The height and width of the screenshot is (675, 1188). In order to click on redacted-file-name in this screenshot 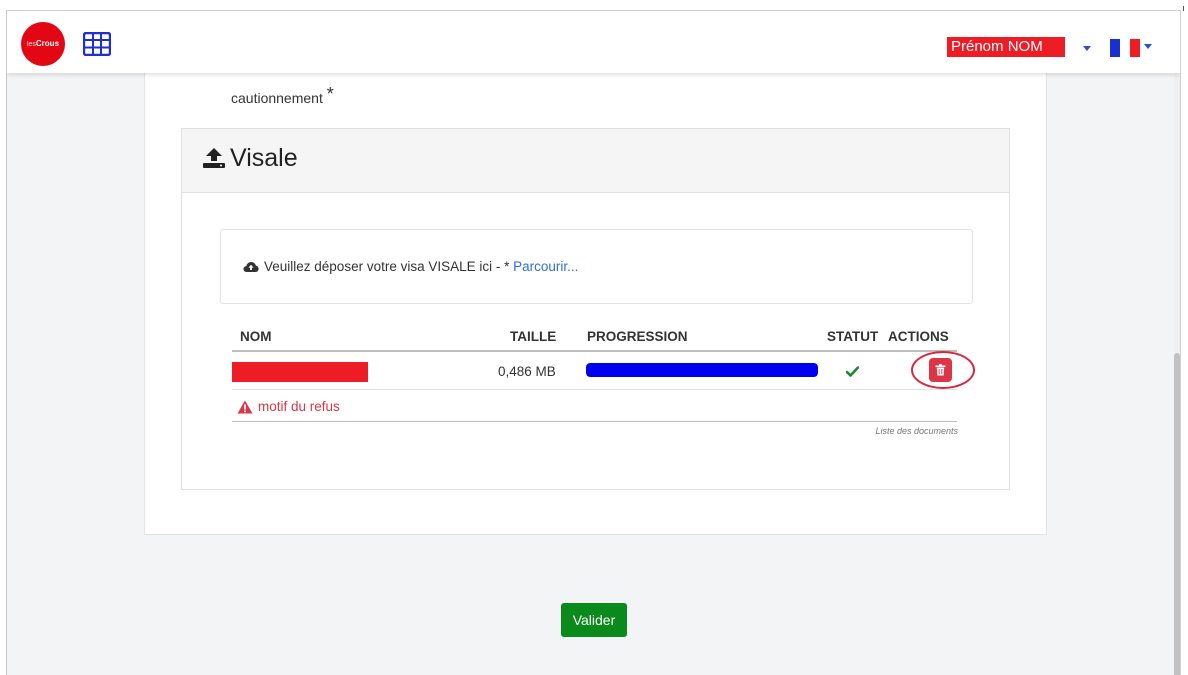, I will do `click(300, 372)`.